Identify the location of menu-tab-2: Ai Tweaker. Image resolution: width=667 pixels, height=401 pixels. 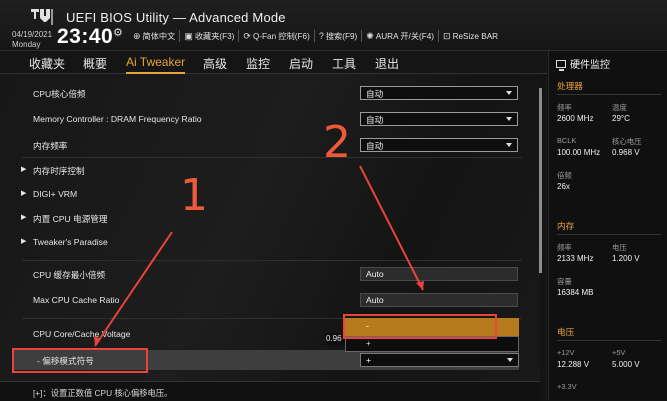
(156, 64).